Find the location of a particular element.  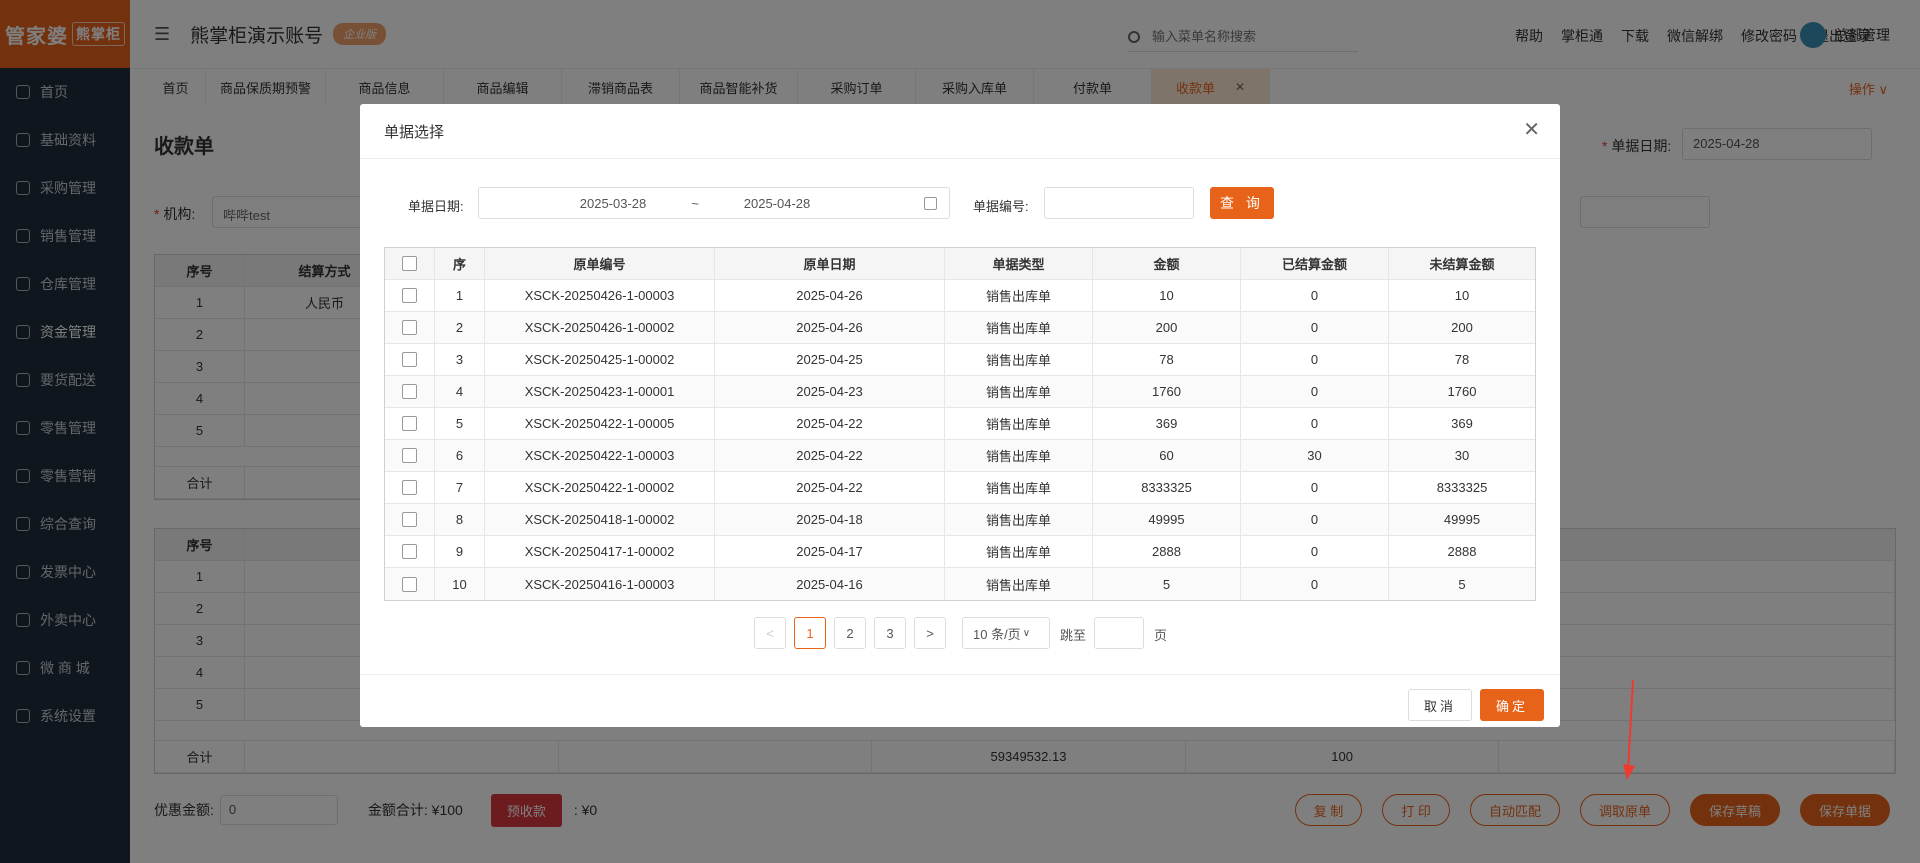

table-cell: 7 is located at coordinates (460, 487).